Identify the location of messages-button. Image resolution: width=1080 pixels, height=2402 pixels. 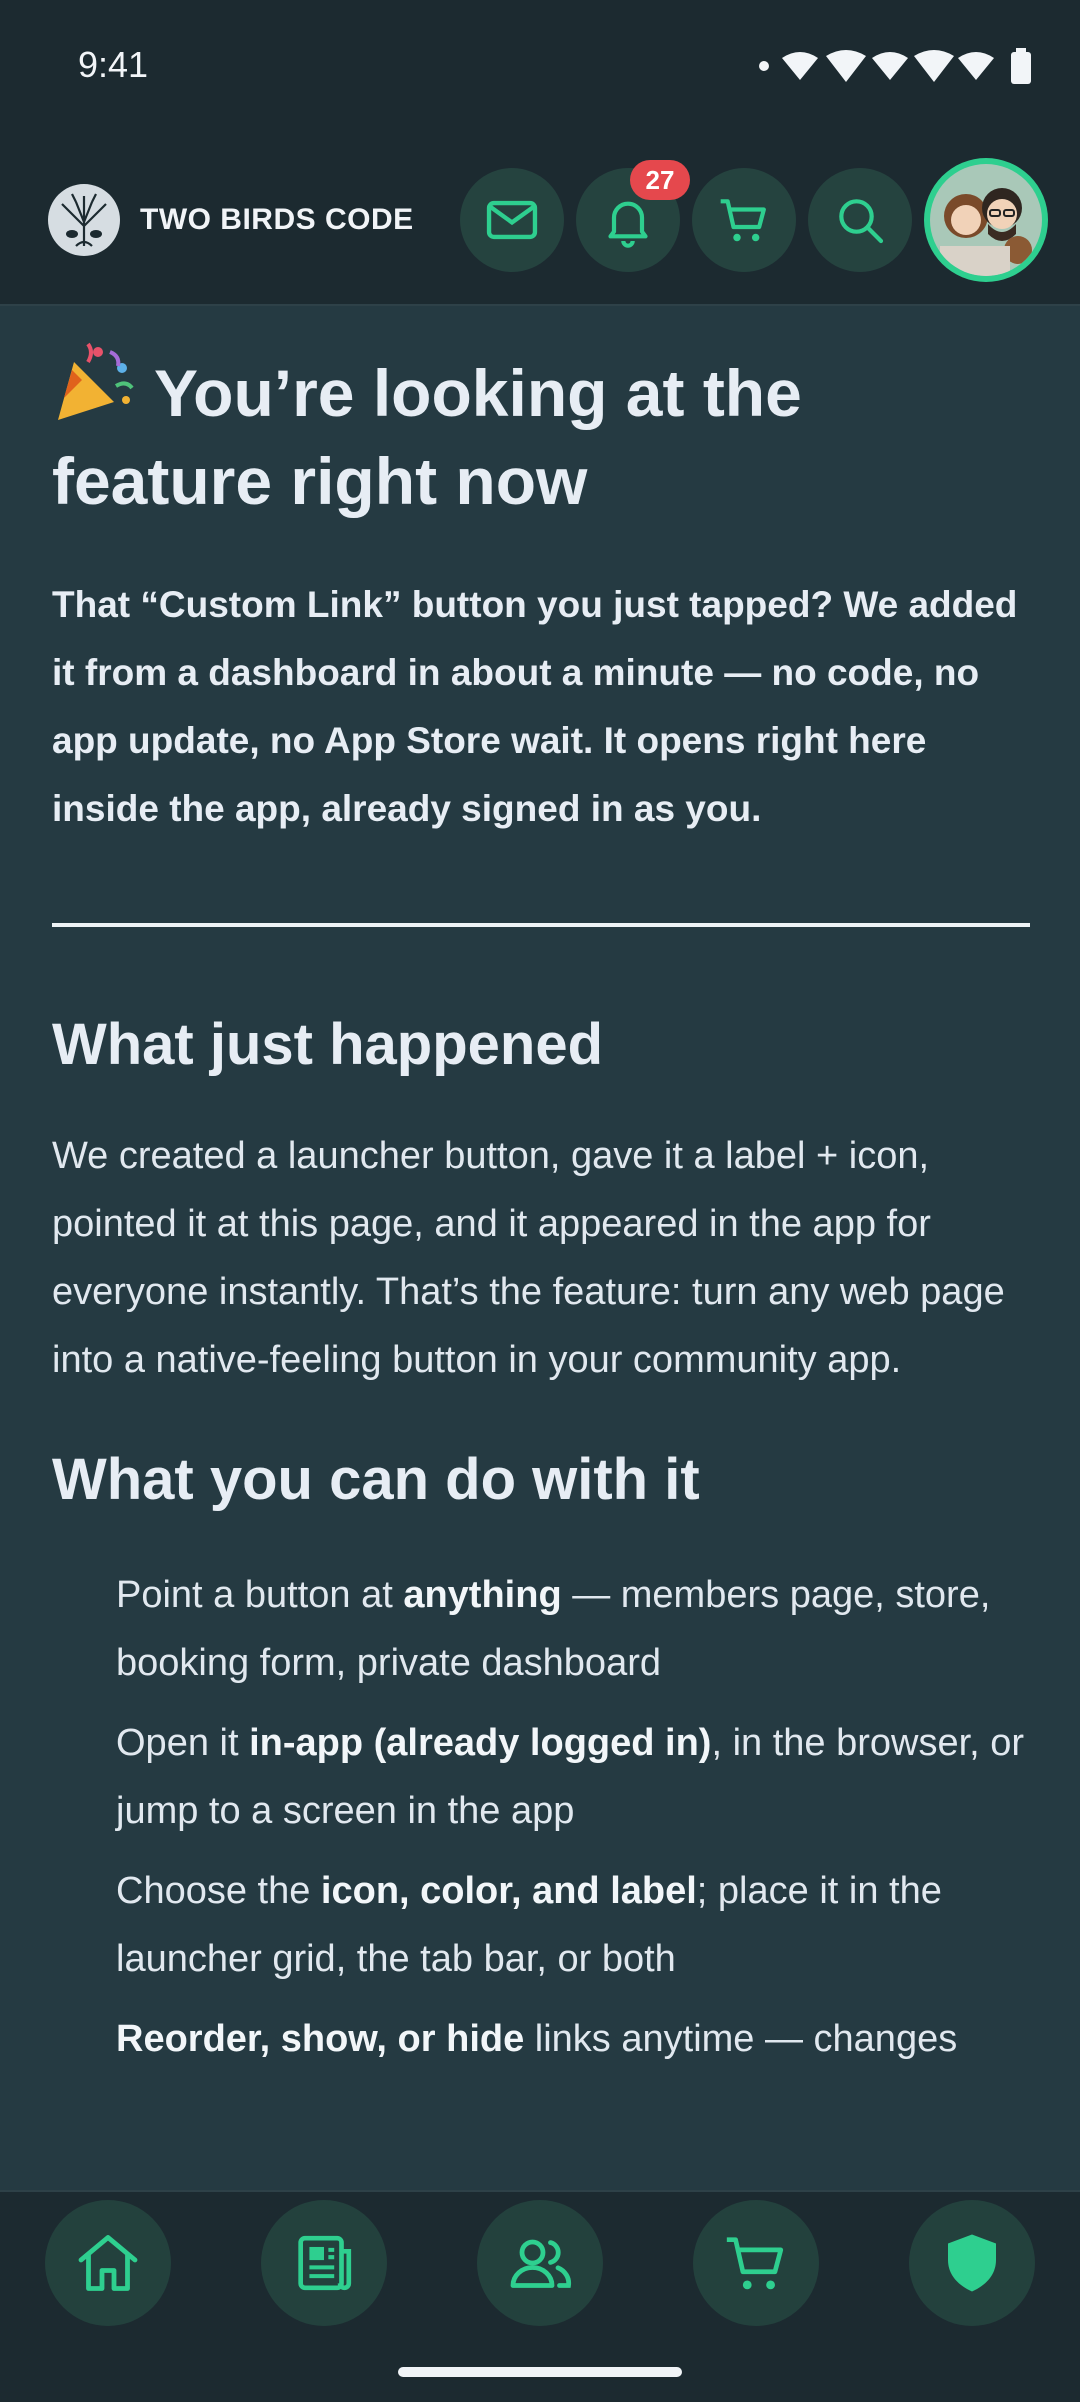
(512, 220).